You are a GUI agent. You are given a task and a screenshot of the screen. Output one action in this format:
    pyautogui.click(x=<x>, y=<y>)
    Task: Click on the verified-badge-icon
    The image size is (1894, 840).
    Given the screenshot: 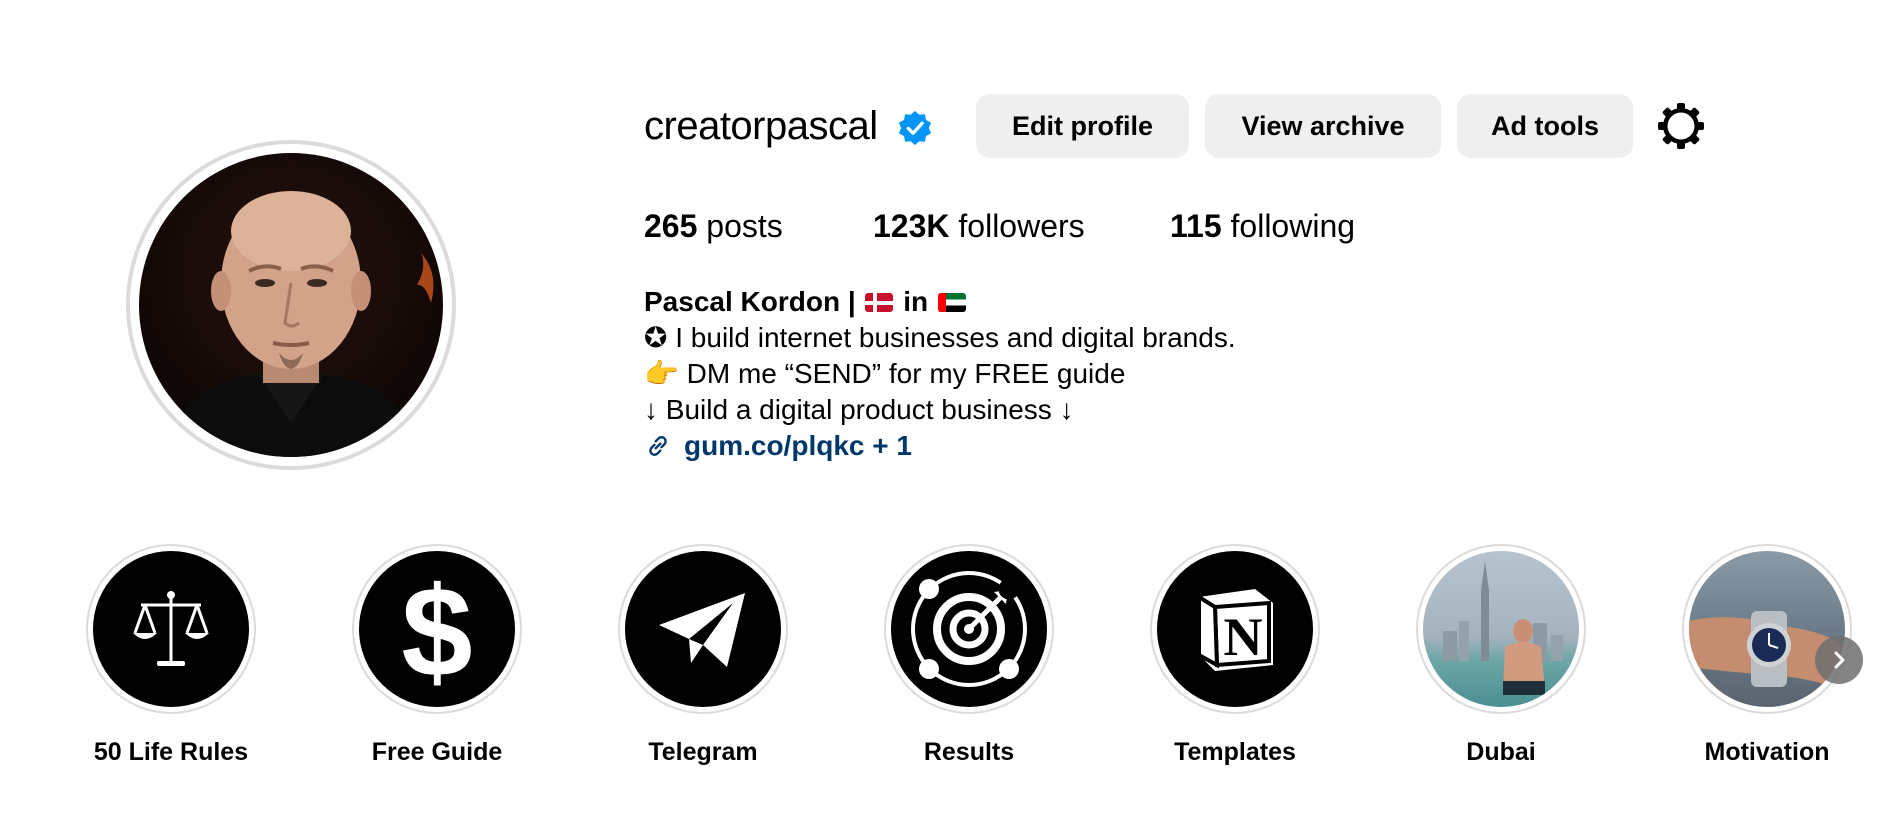 What is the action you would take?
    pyautogui.click(x=915, y=128)
    